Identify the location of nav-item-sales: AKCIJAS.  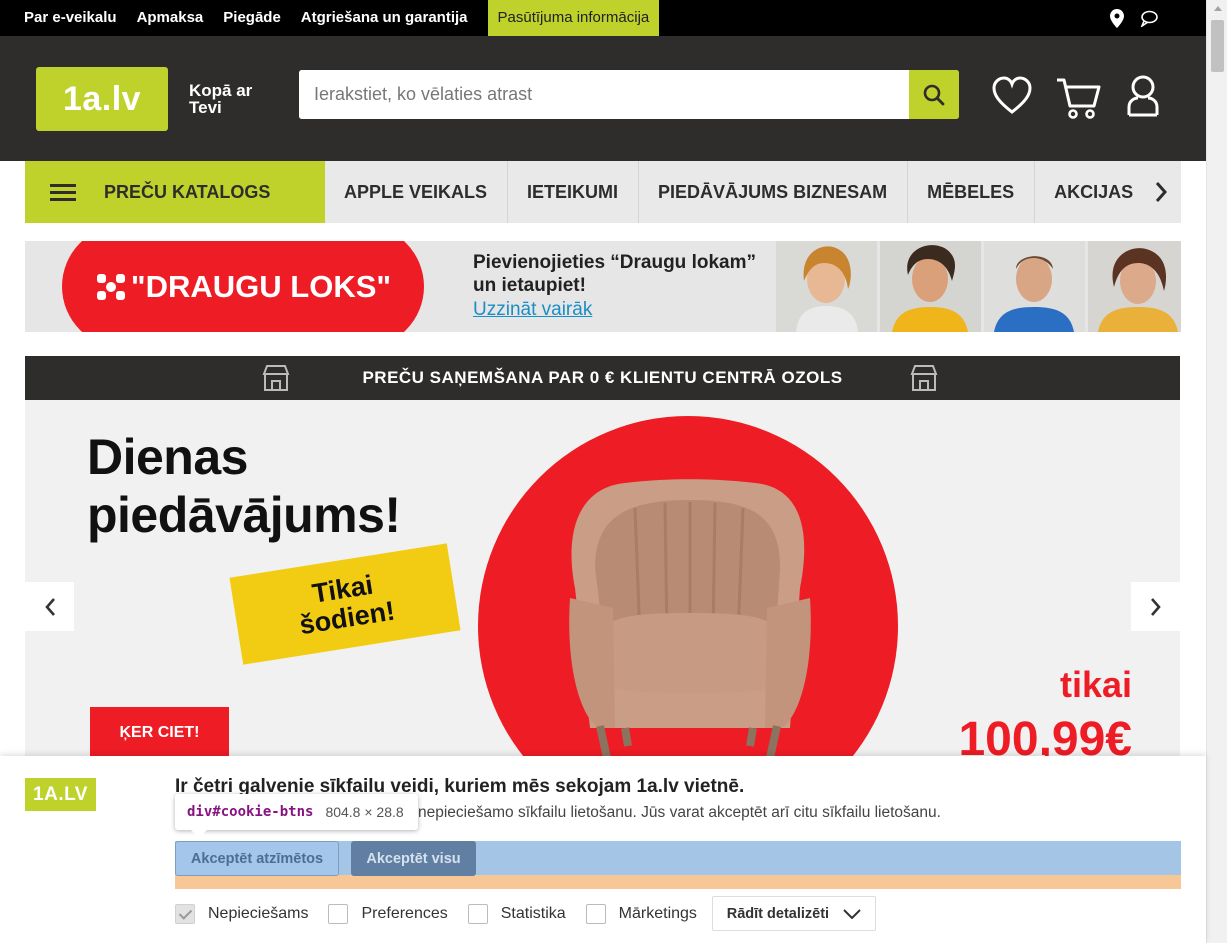
(1092, 192).